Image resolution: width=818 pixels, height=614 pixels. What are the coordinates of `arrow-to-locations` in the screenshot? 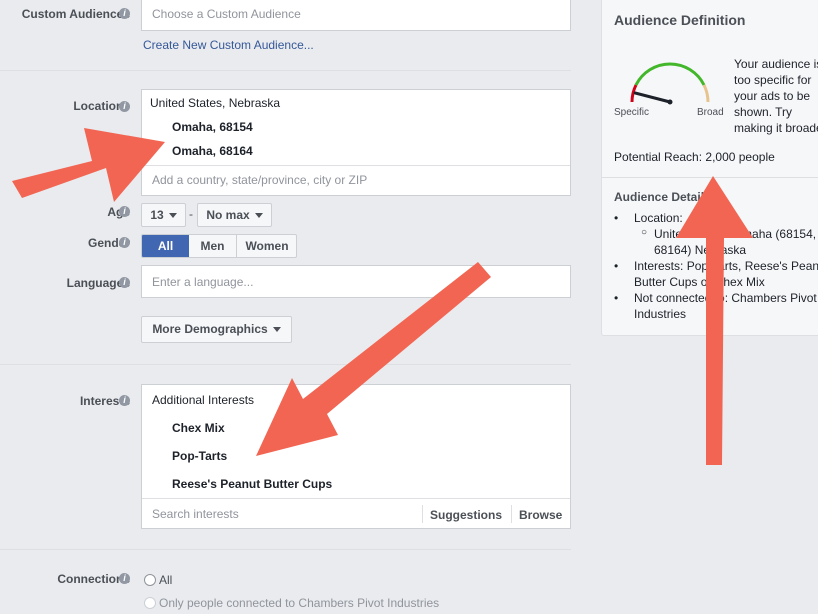 It's located at (88, 165).